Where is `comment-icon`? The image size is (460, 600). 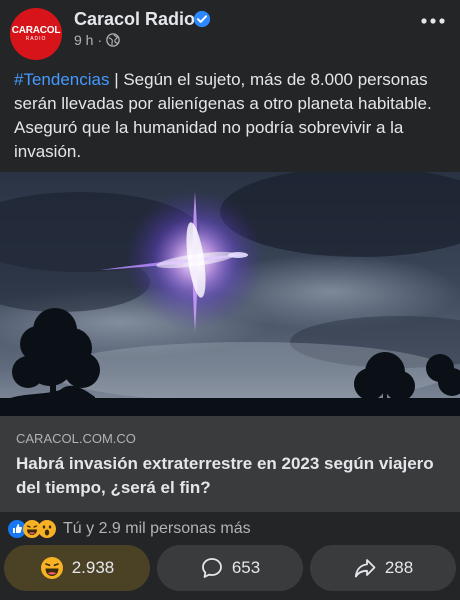
comment-icon is located at coordinates (211, 568).